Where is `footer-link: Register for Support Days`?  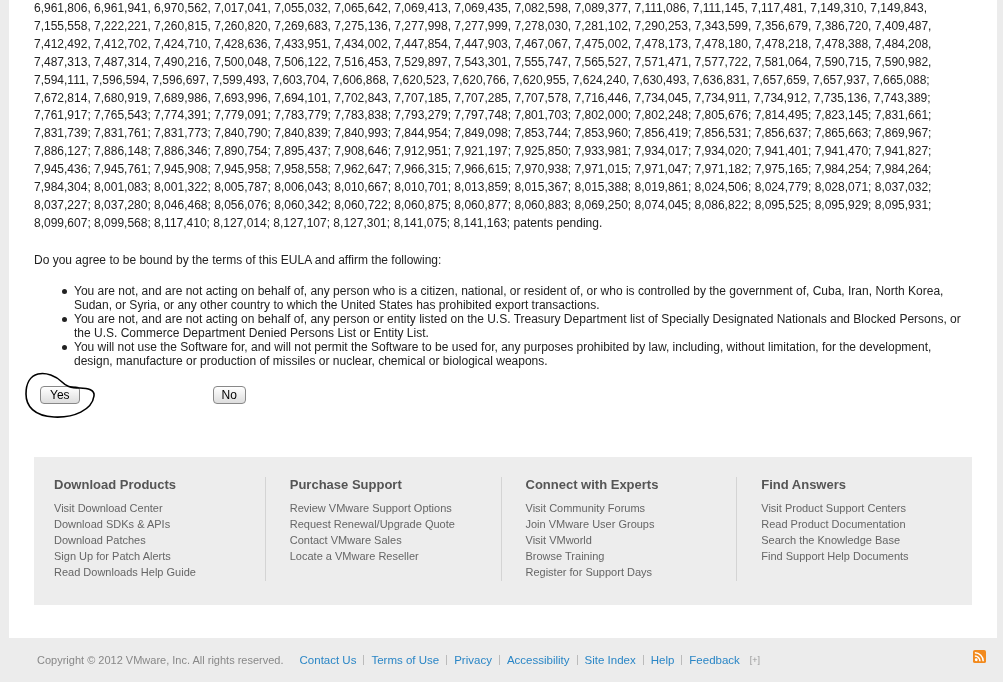
footer-link: Register for Support Days is located at coordinates (631, 571).